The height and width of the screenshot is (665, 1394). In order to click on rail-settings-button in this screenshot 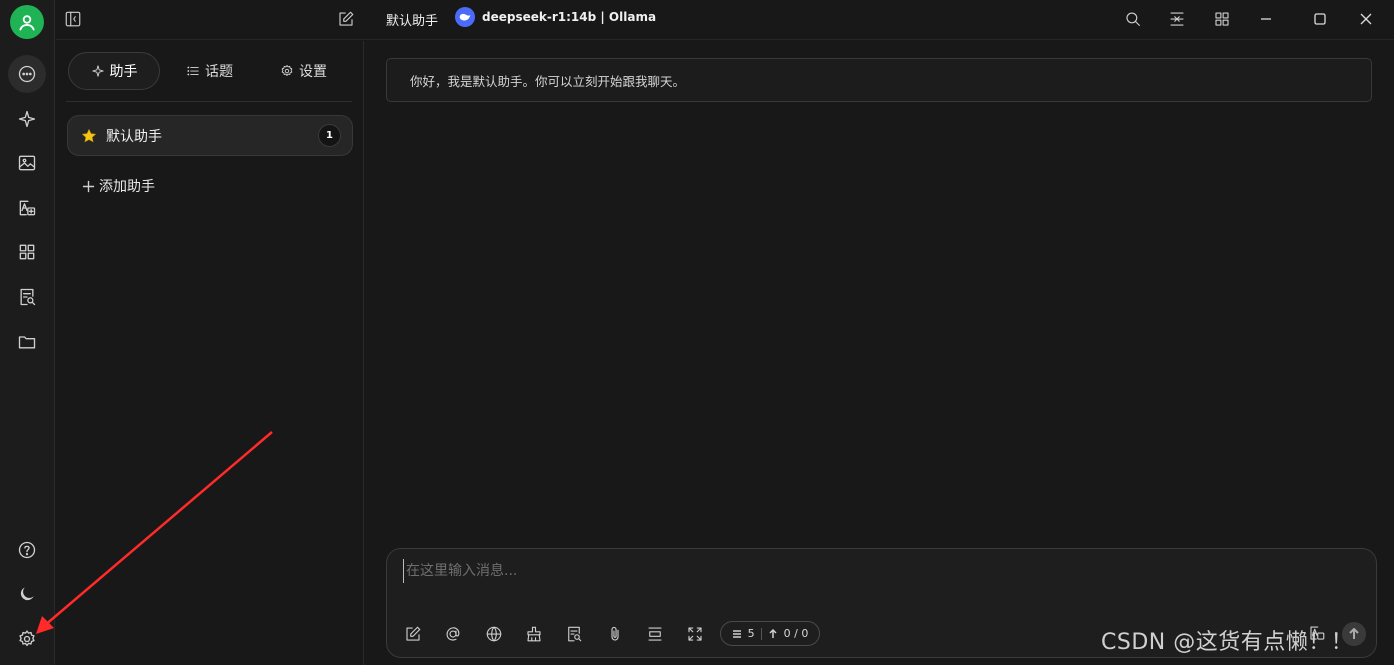, I will do `click(27, 639)`.